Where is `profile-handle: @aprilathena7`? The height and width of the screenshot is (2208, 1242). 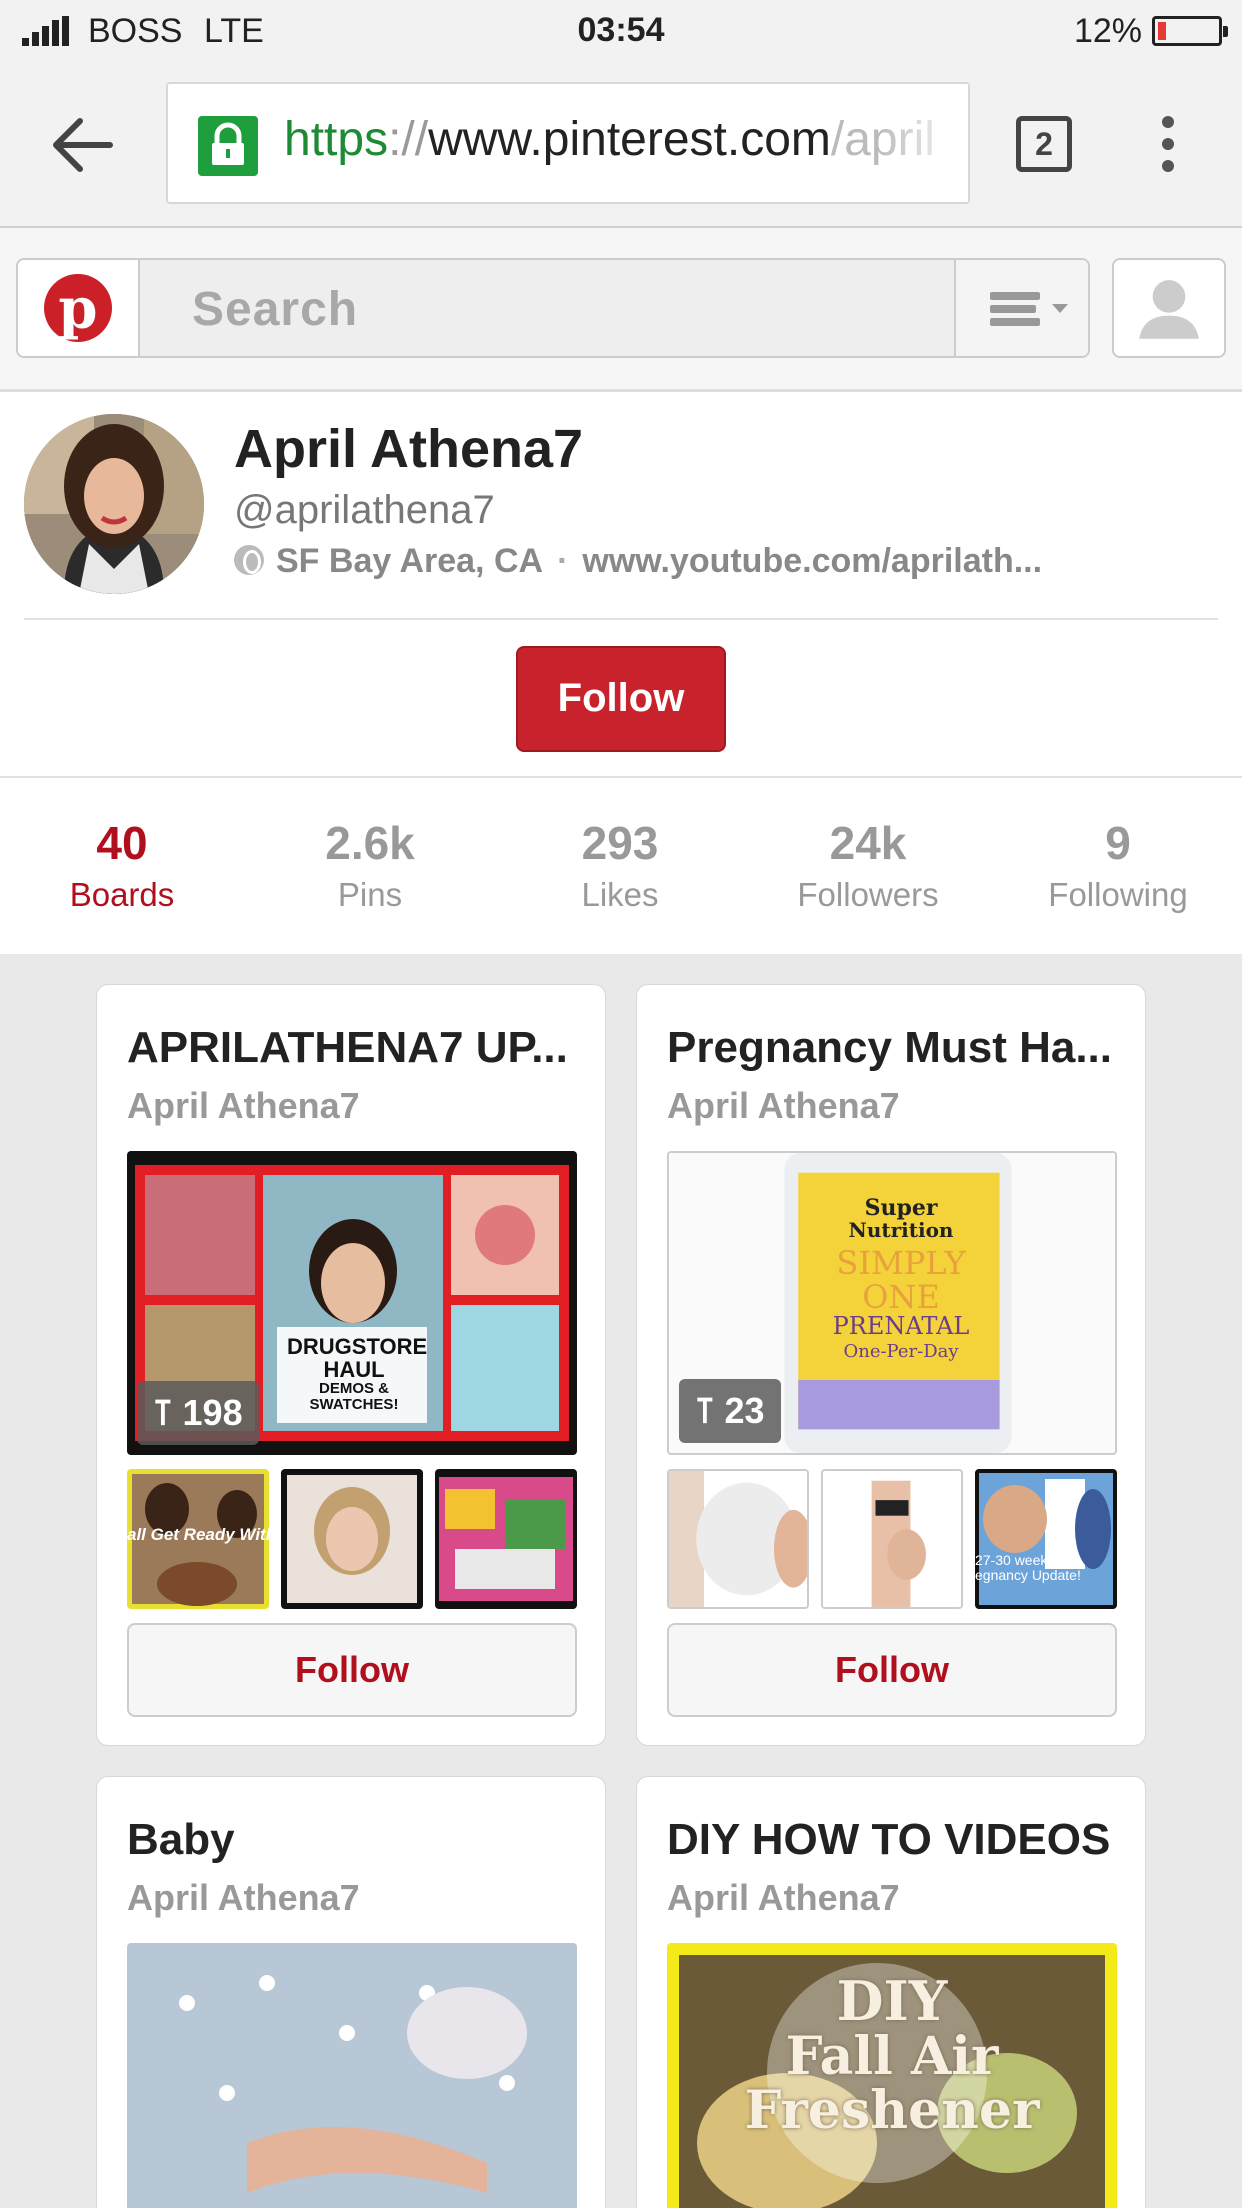
profile-handle: @aprilathena7 is located at coordinates (364, 510).